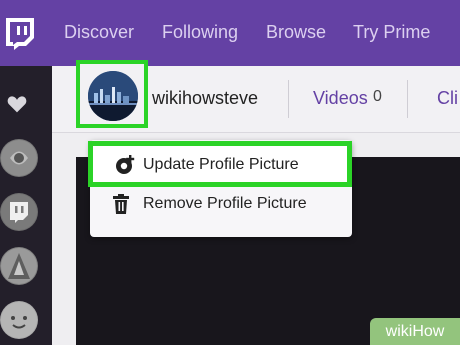 The image size is (460, 345). What do you see at coordinates (99, 32) in the screenshot?
I see `nav-discover: Discover` at bounding box center [99, 32].